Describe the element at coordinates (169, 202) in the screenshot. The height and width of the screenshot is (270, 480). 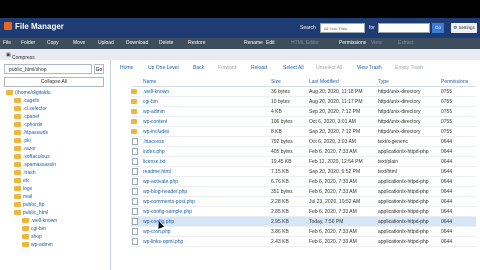
I see `file-name: wp-comments-post.php` at that location.